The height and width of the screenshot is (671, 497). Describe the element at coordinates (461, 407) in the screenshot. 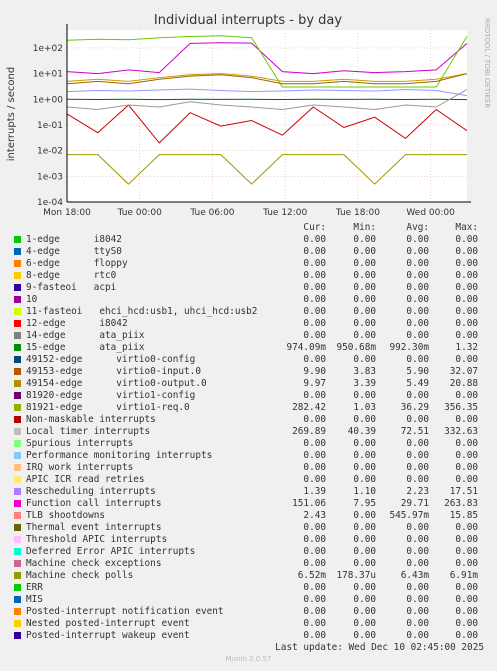

I see `legend-max-value: 356.35` at that location.